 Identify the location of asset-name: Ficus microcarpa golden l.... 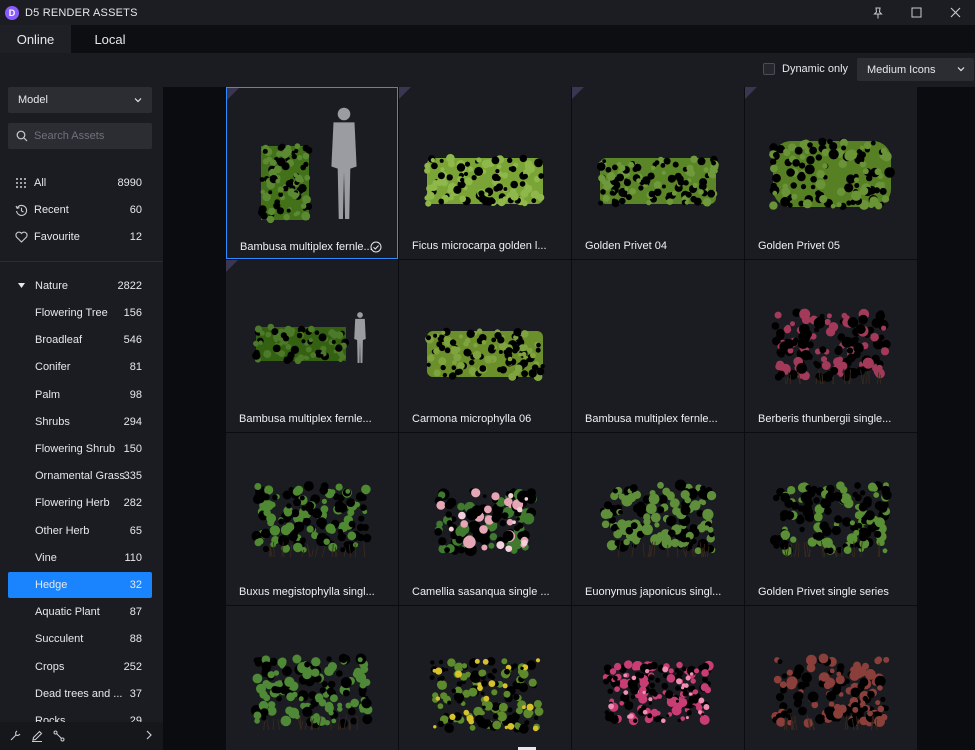
(479, 246).